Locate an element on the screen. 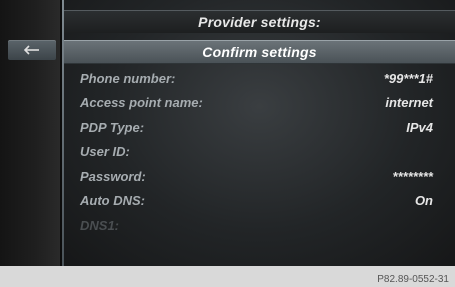  list-item-password: Password: ******** is located at coordinates (259, 176).